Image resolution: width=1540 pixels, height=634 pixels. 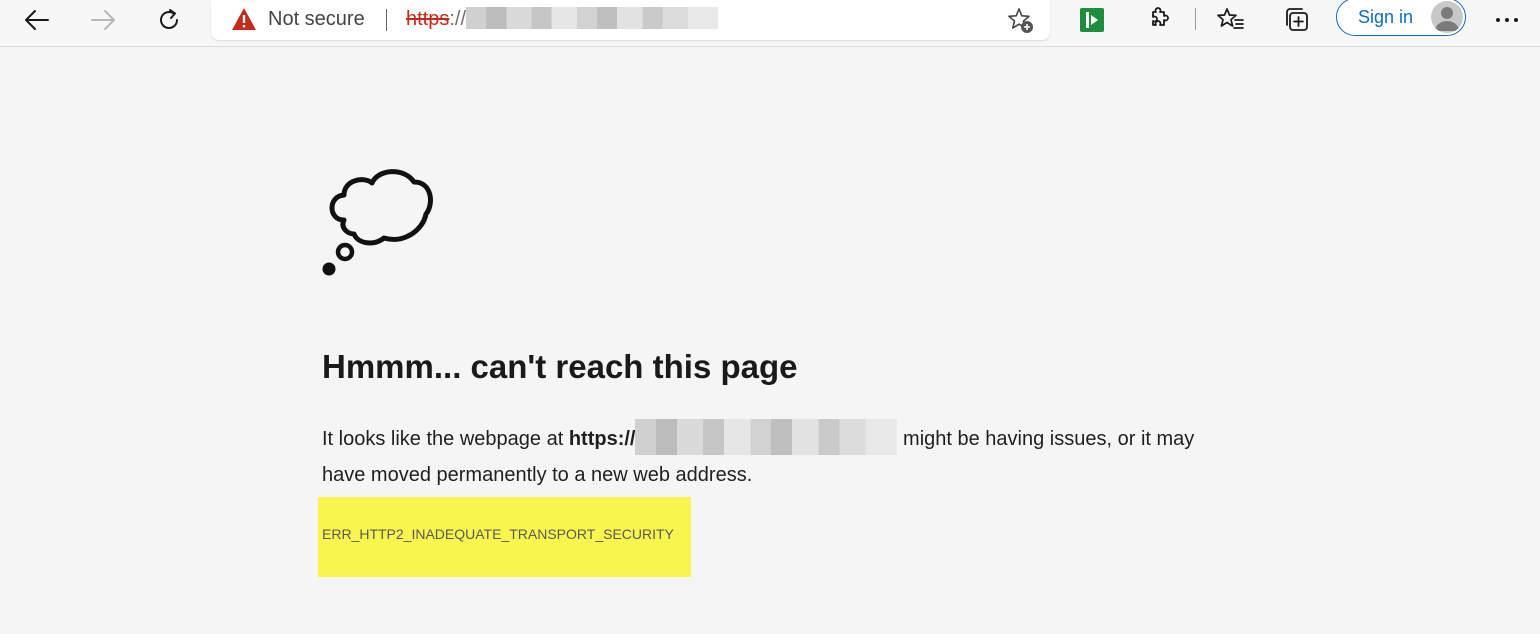 I want to click on collections-icon, so click(x=1297, y=19).